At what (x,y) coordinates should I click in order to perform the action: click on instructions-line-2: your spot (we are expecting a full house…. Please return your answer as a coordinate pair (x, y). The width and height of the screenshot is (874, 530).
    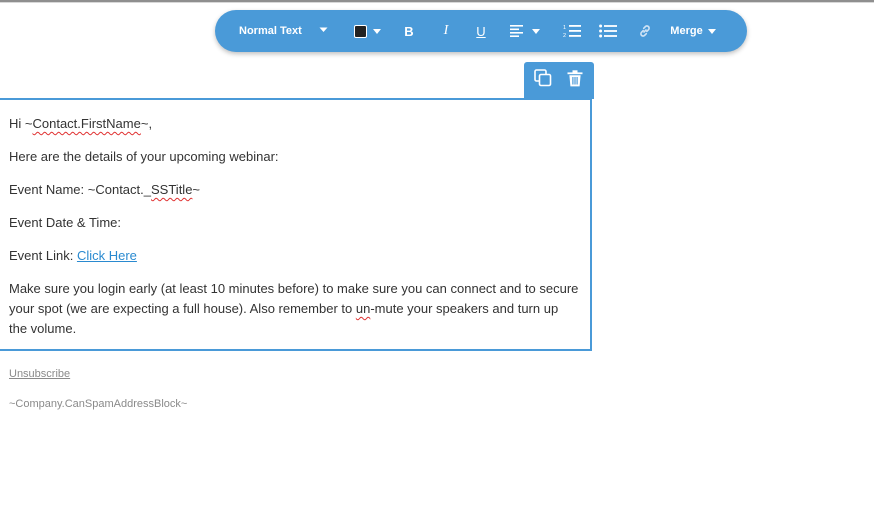
    Looking at the image, I should click on (283, 309).